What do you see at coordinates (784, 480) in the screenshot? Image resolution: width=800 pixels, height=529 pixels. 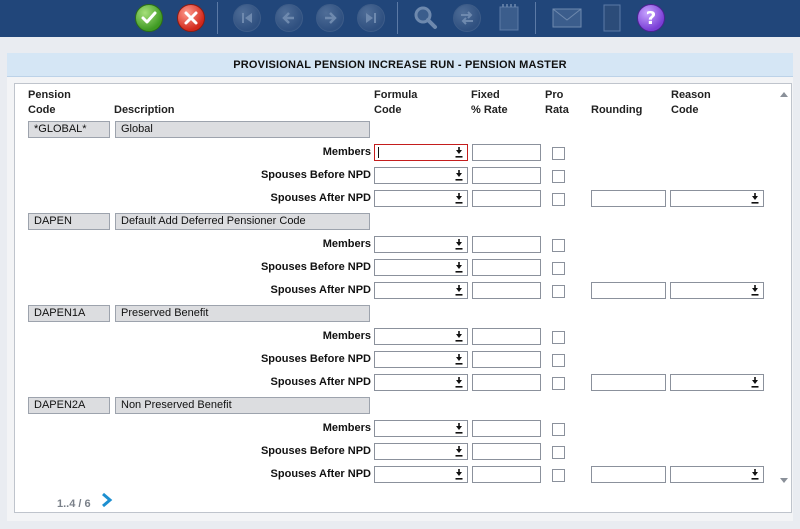 I see `scroll-down-icon` at bounding box center [784, 480].